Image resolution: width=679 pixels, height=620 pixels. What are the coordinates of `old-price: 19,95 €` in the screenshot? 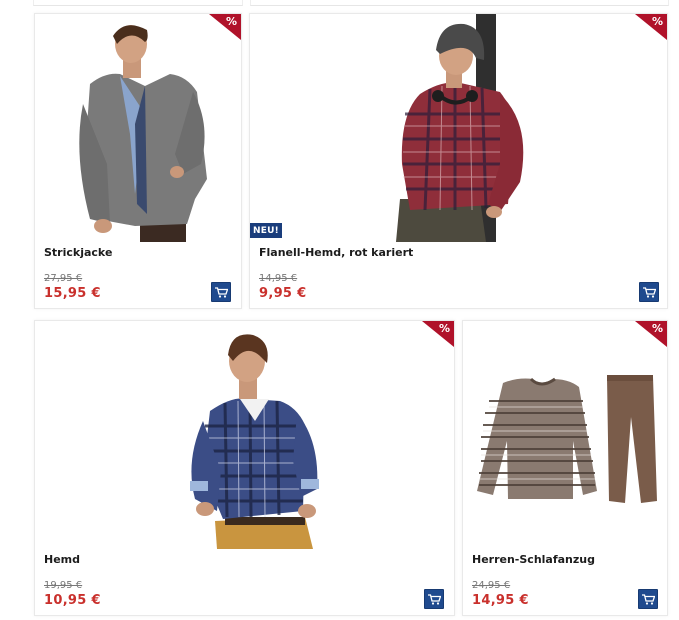 It's located at (63, 585).